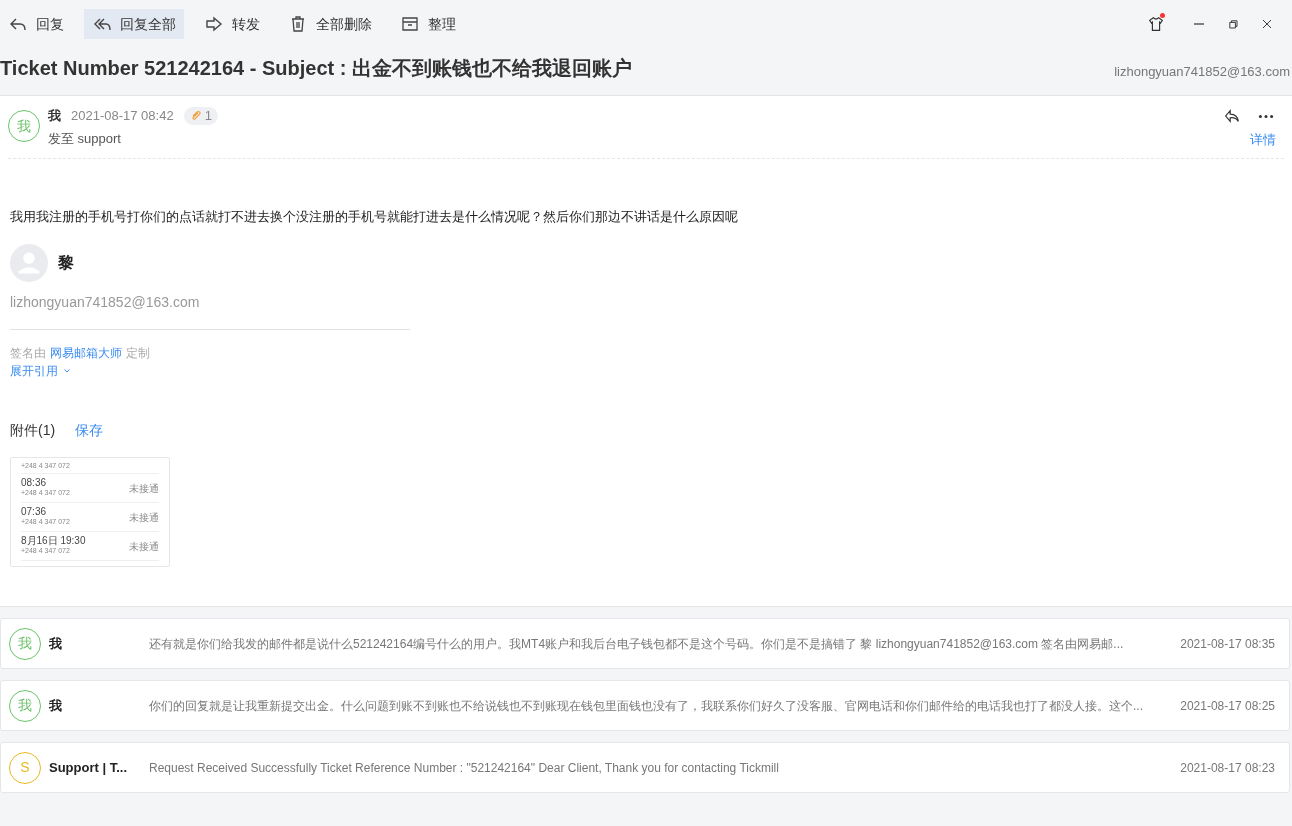 This screenshot has width=1292, height=826. I want to click on sent-date: 2021-08-17 08:42, so click(122, 116).